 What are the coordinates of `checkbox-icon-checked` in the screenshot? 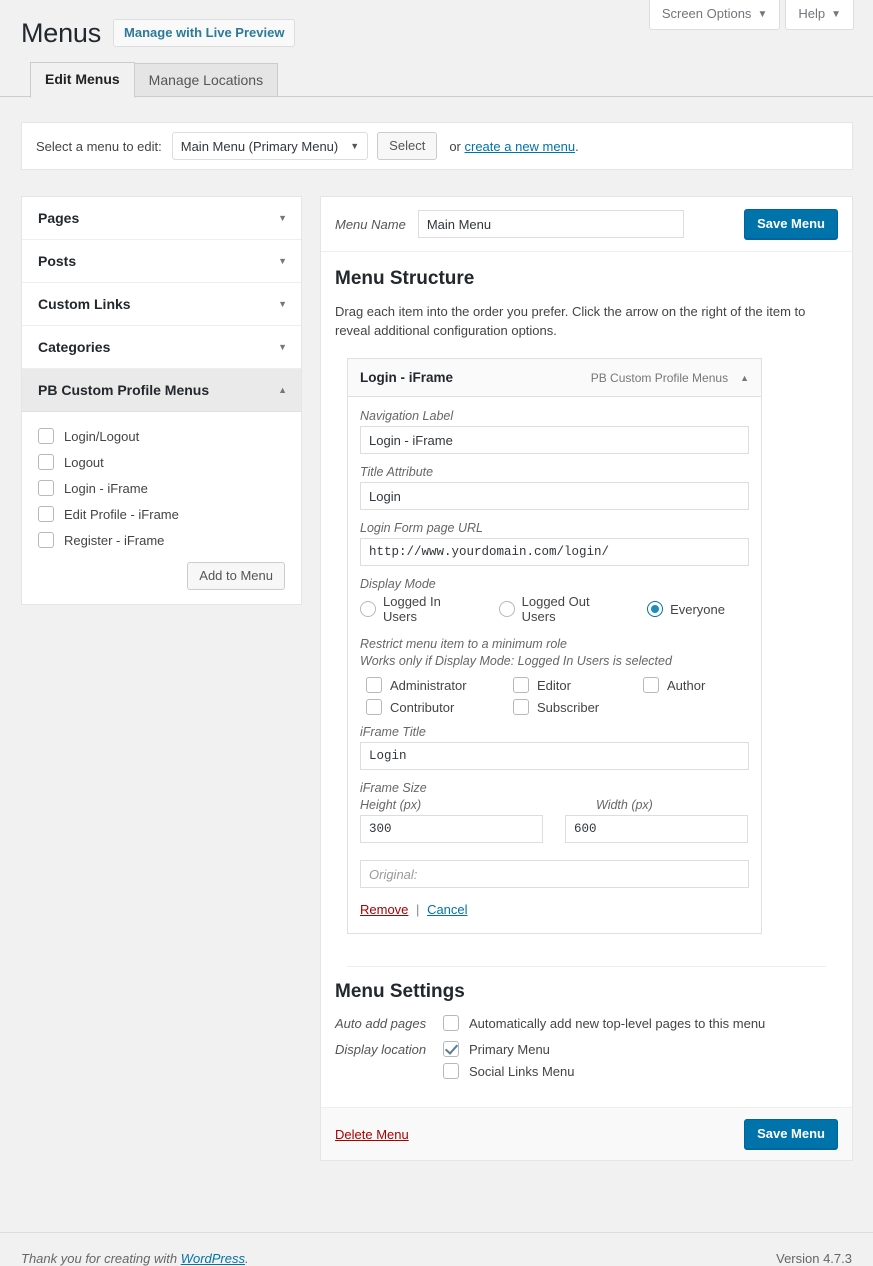 It's located at (451, 1049).